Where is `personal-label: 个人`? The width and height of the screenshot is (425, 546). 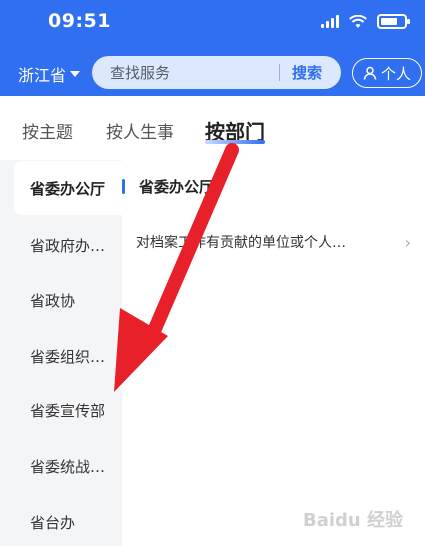 personal-label: 个人 is located at coordinates (395, 73).